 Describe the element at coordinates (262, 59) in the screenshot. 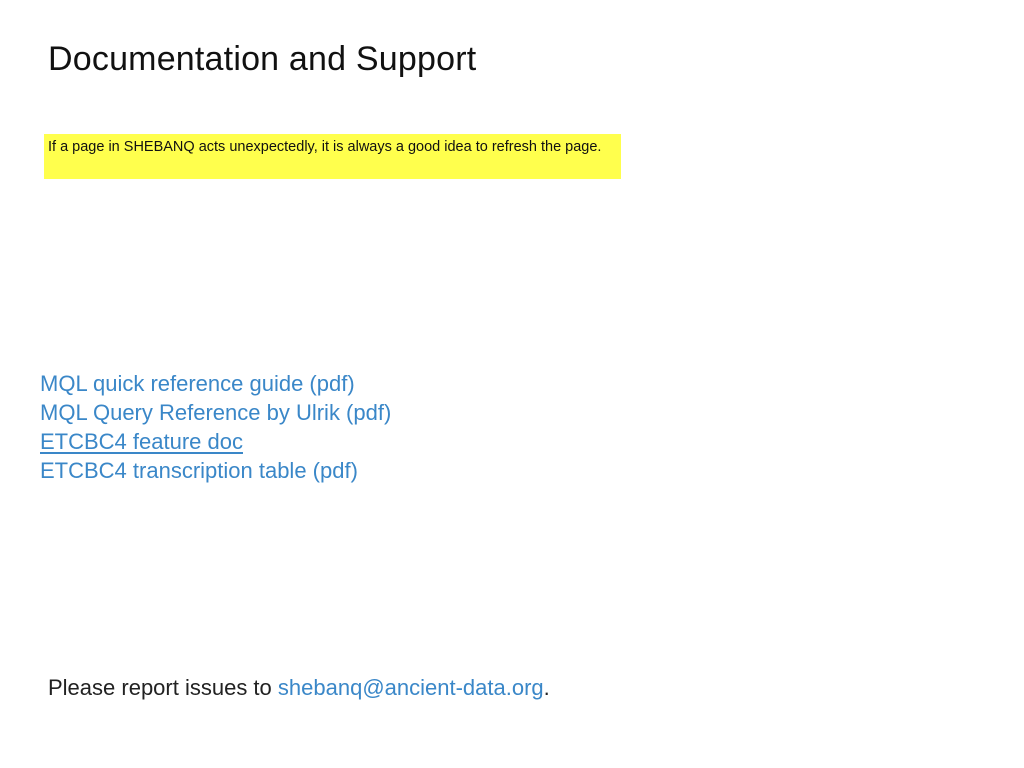

I see `page-title: Documentation and Support` at that location.